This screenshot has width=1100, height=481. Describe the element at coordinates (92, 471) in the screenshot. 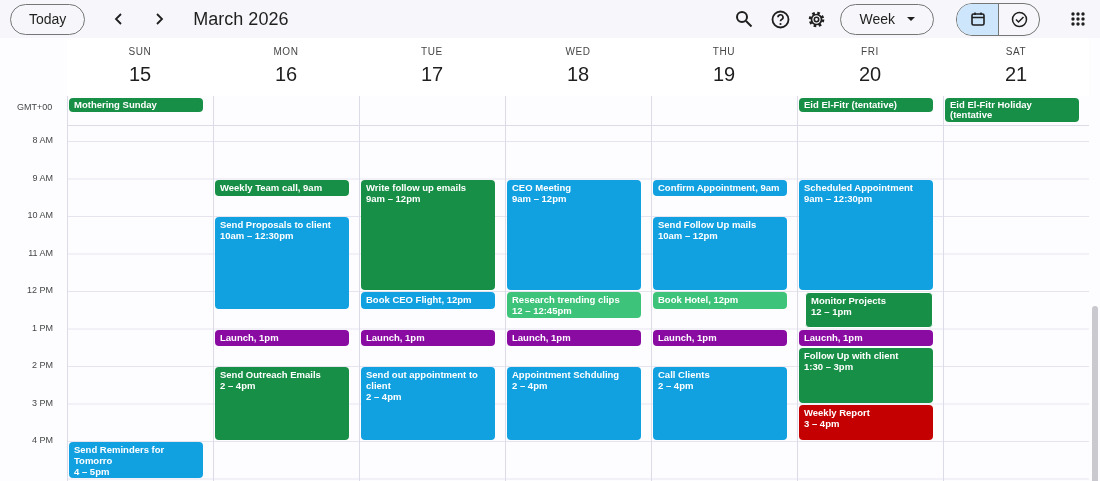

I see `event-time: 4 – 5pm` at that location.